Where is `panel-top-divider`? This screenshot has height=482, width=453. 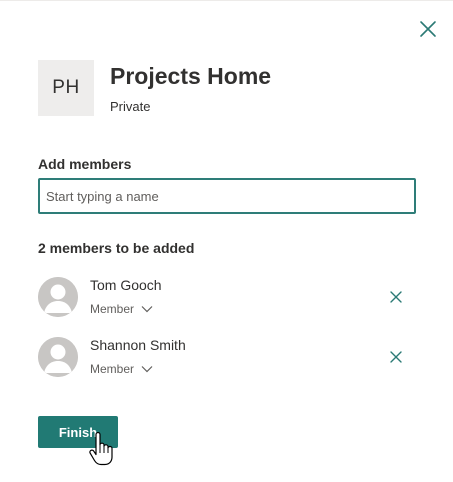 panel-top-divider is located at coordinates (226, 0).